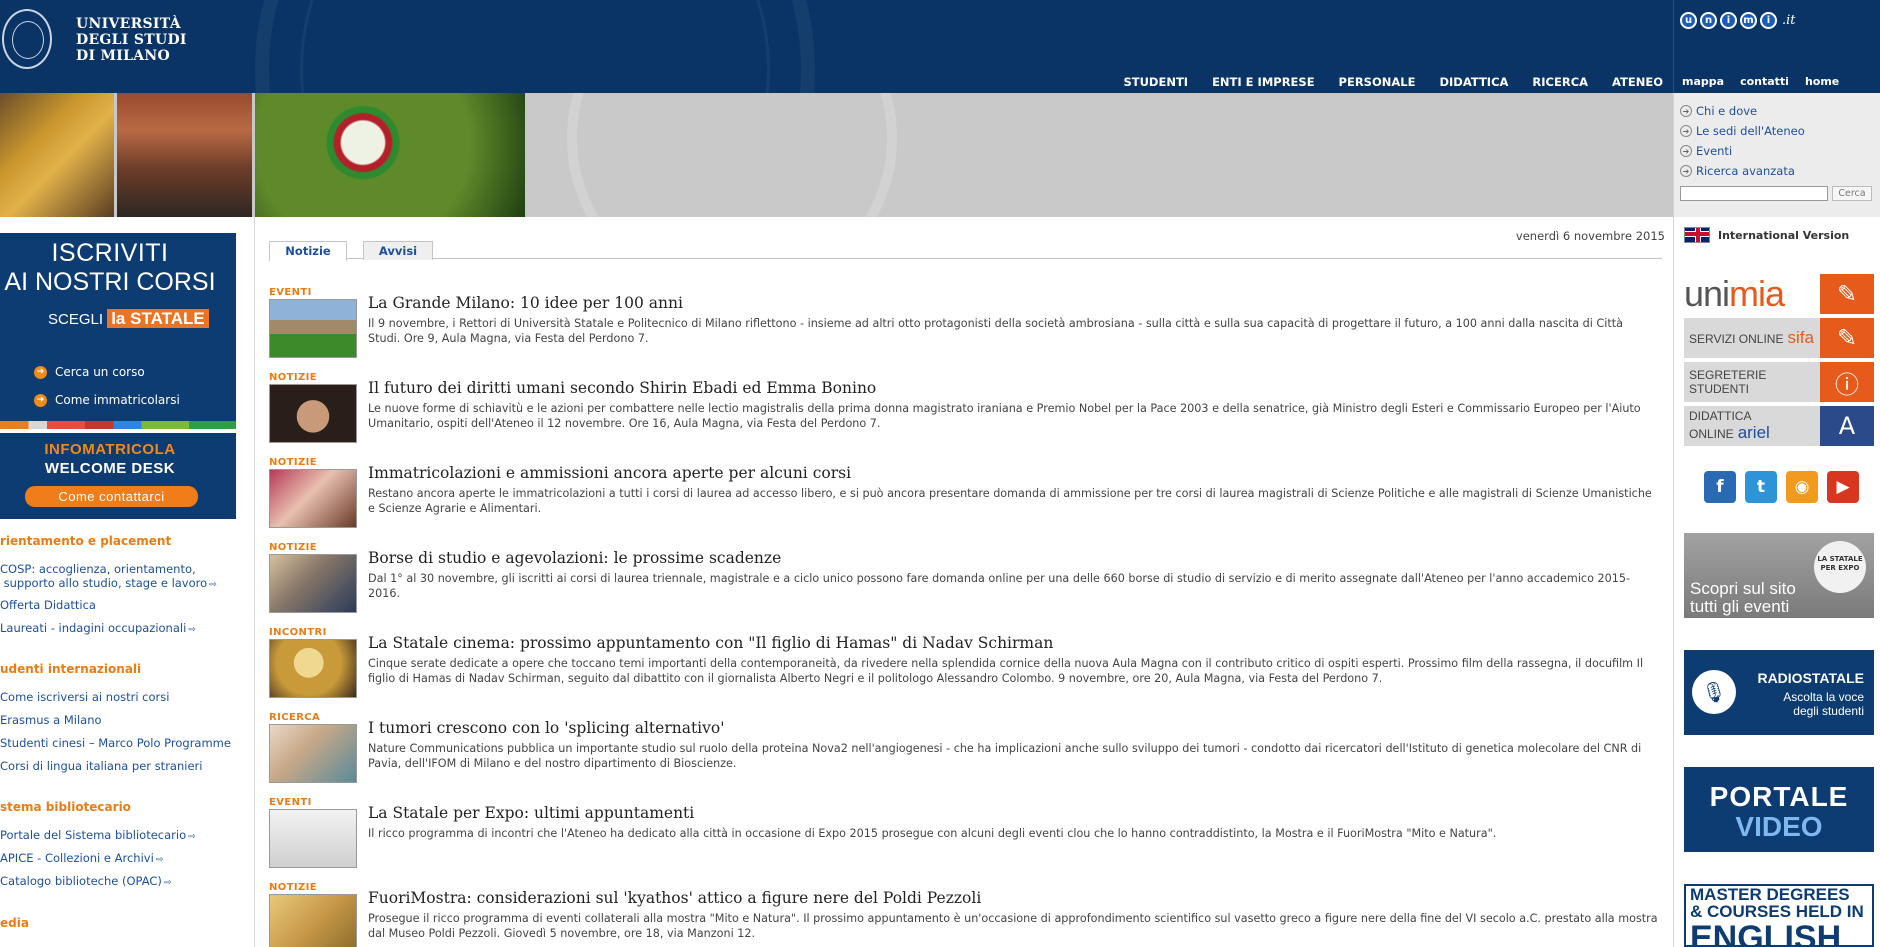 The height and width of the screenshot is (947, 1880). Describe the element at coordinates (1688, 20) in the screenshot. I see `unimi-letter-u: u` at that location.